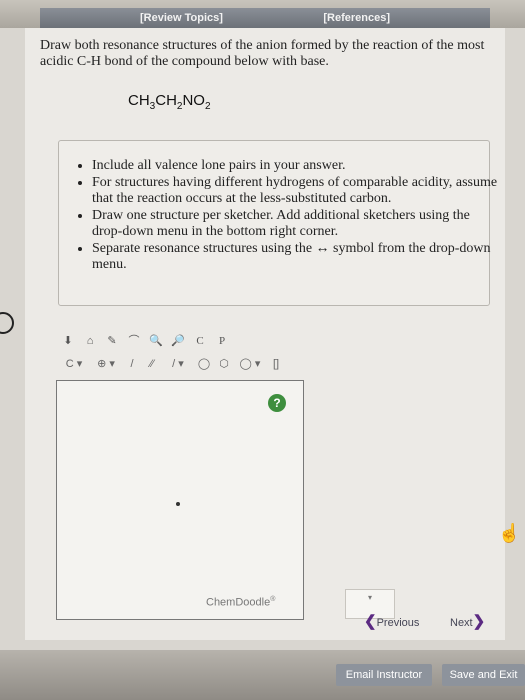 This screenshot has width=525, height=700. What do you see at coordinates (224, 364) in the screenshot?
I see `benzene-icon: ⬡` at bounding box center [224, 364].